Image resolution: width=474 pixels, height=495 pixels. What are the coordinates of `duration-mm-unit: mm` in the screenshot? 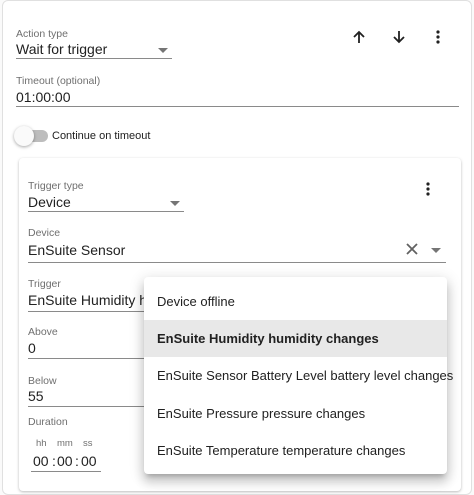 It's located at (65, 443).